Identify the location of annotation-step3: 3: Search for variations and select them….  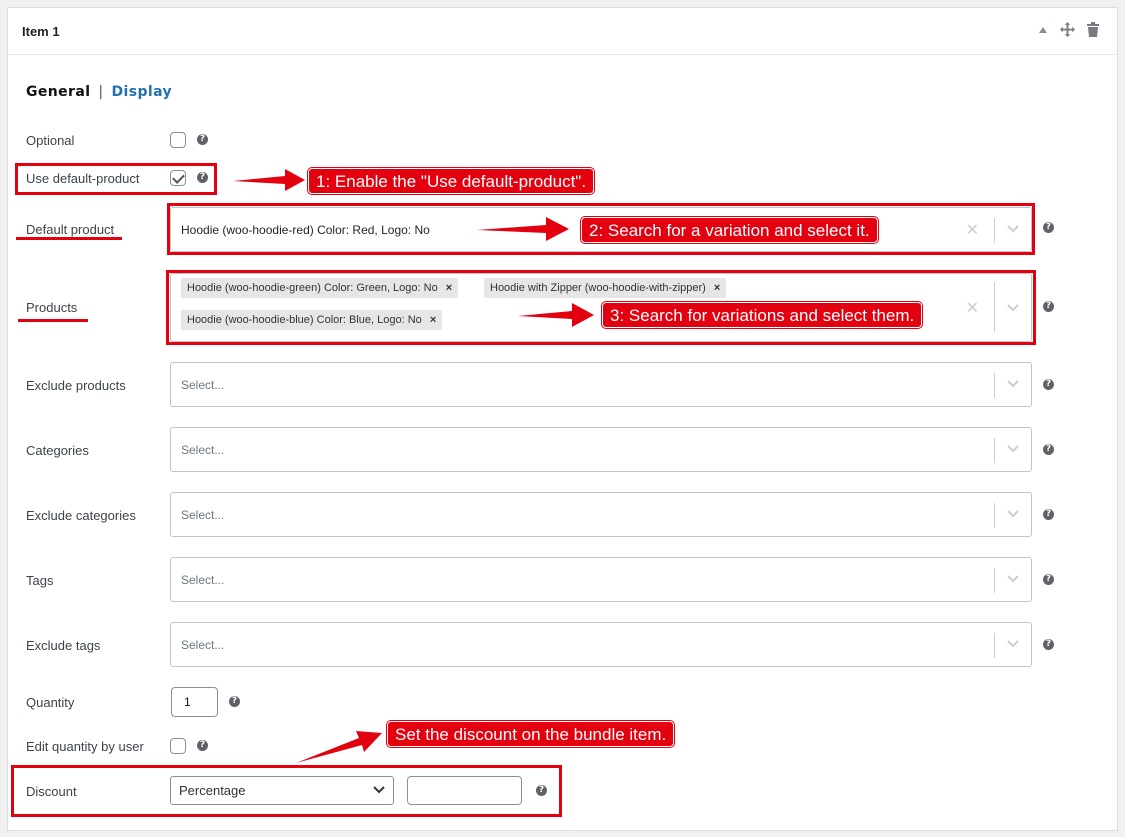
(762, 315).